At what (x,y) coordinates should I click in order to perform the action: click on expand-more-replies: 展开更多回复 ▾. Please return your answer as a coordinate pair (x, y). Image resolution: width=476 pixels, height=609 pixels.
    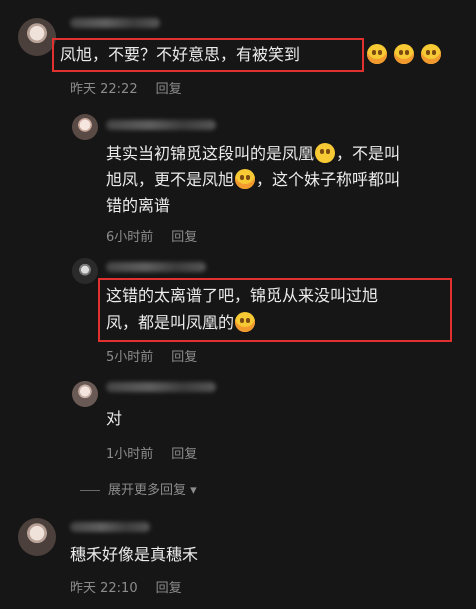
    Looking at the image, I should click on (138, 488).